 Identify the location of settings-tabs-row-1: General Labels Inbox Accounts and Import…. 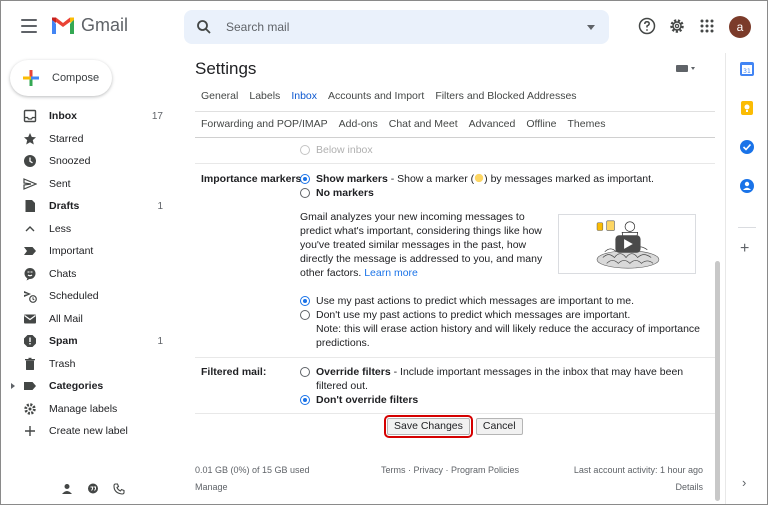
(389, 100).